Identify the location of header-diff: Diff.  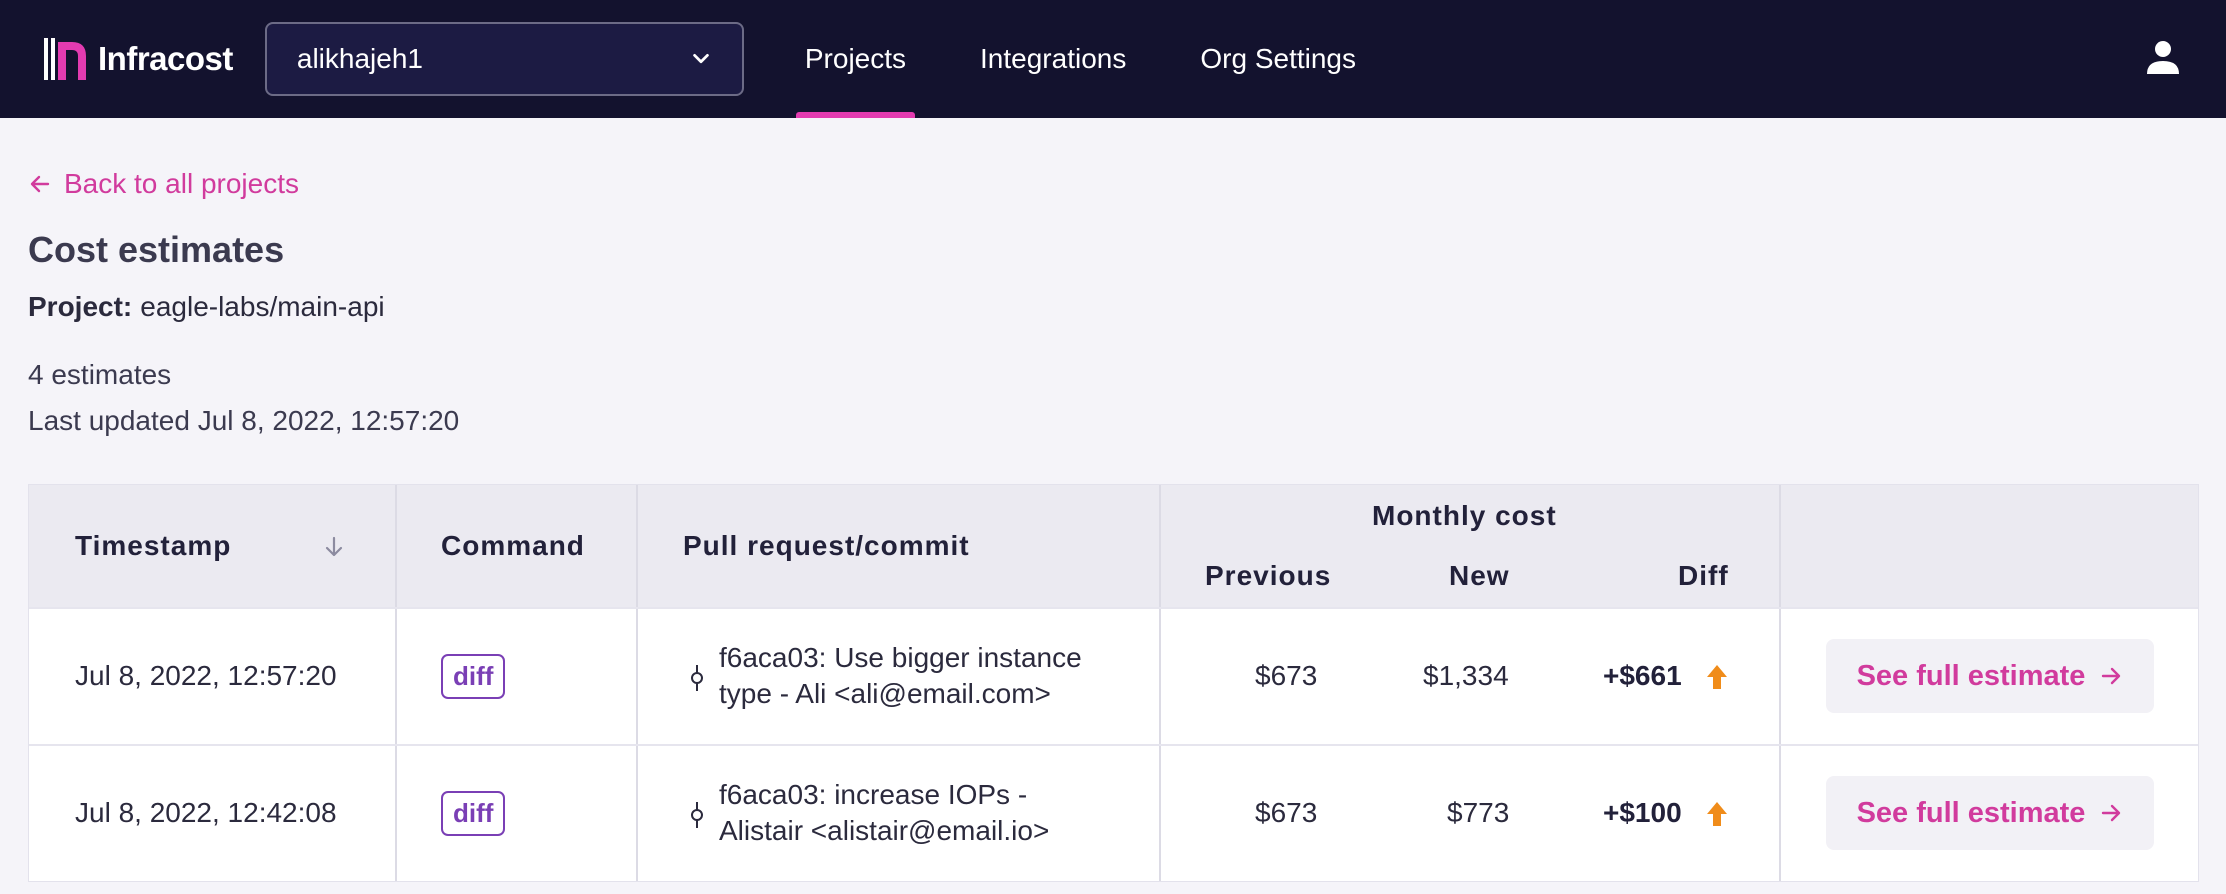
(1703, 575).